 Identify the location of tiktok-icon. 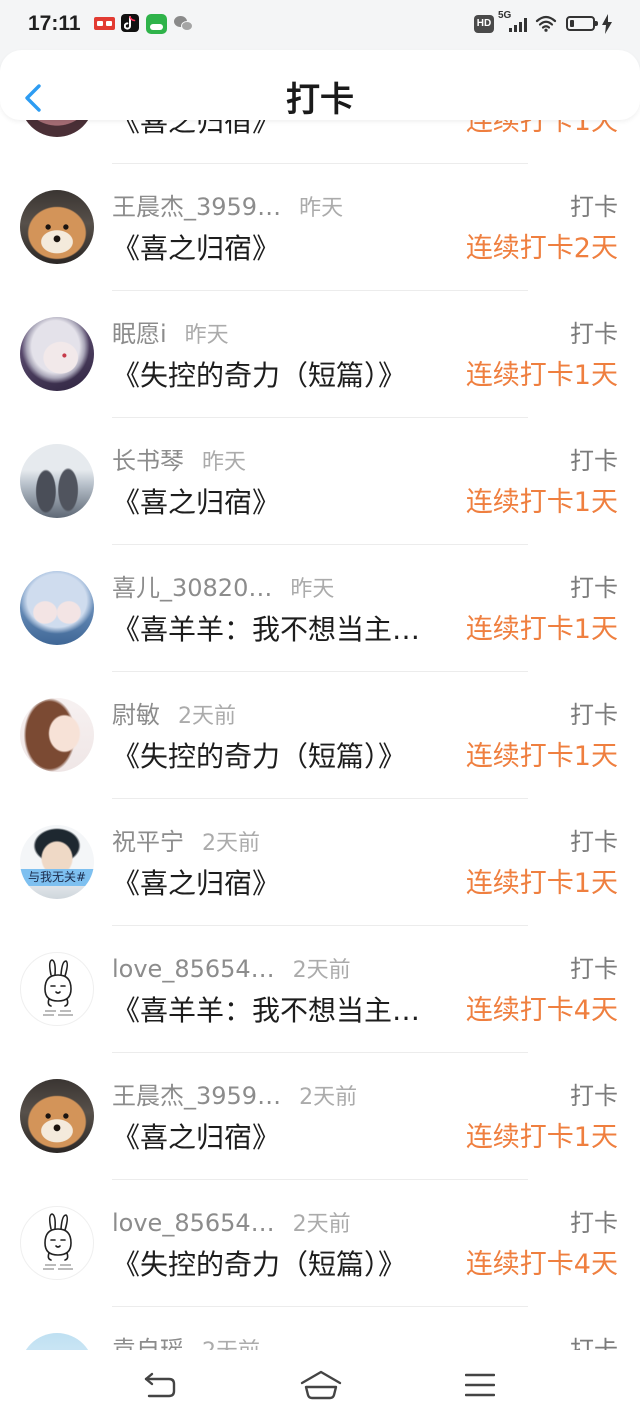
(130, 23).